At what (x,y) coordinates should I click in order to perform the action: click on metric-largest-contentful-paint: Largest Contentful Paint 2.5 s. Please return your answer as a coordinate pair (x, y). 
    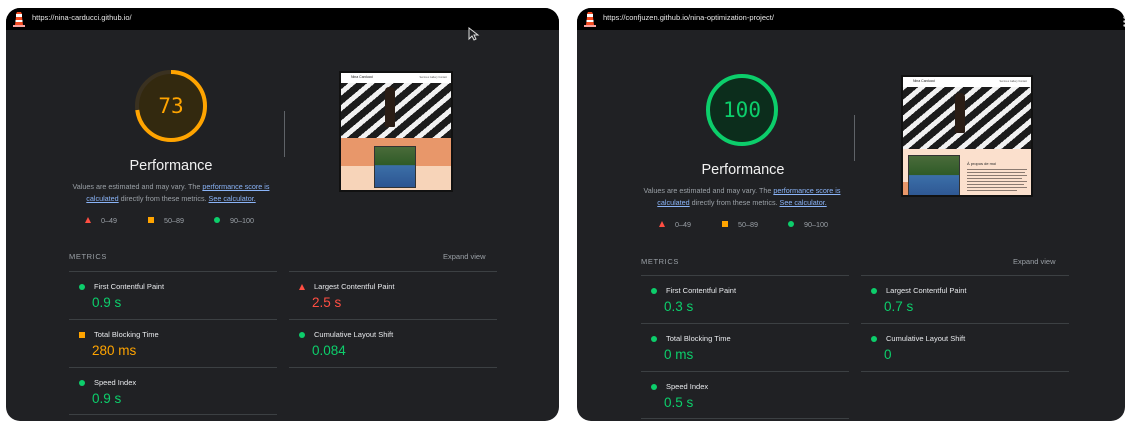
    Looking at the image, I should click on (393, 303).